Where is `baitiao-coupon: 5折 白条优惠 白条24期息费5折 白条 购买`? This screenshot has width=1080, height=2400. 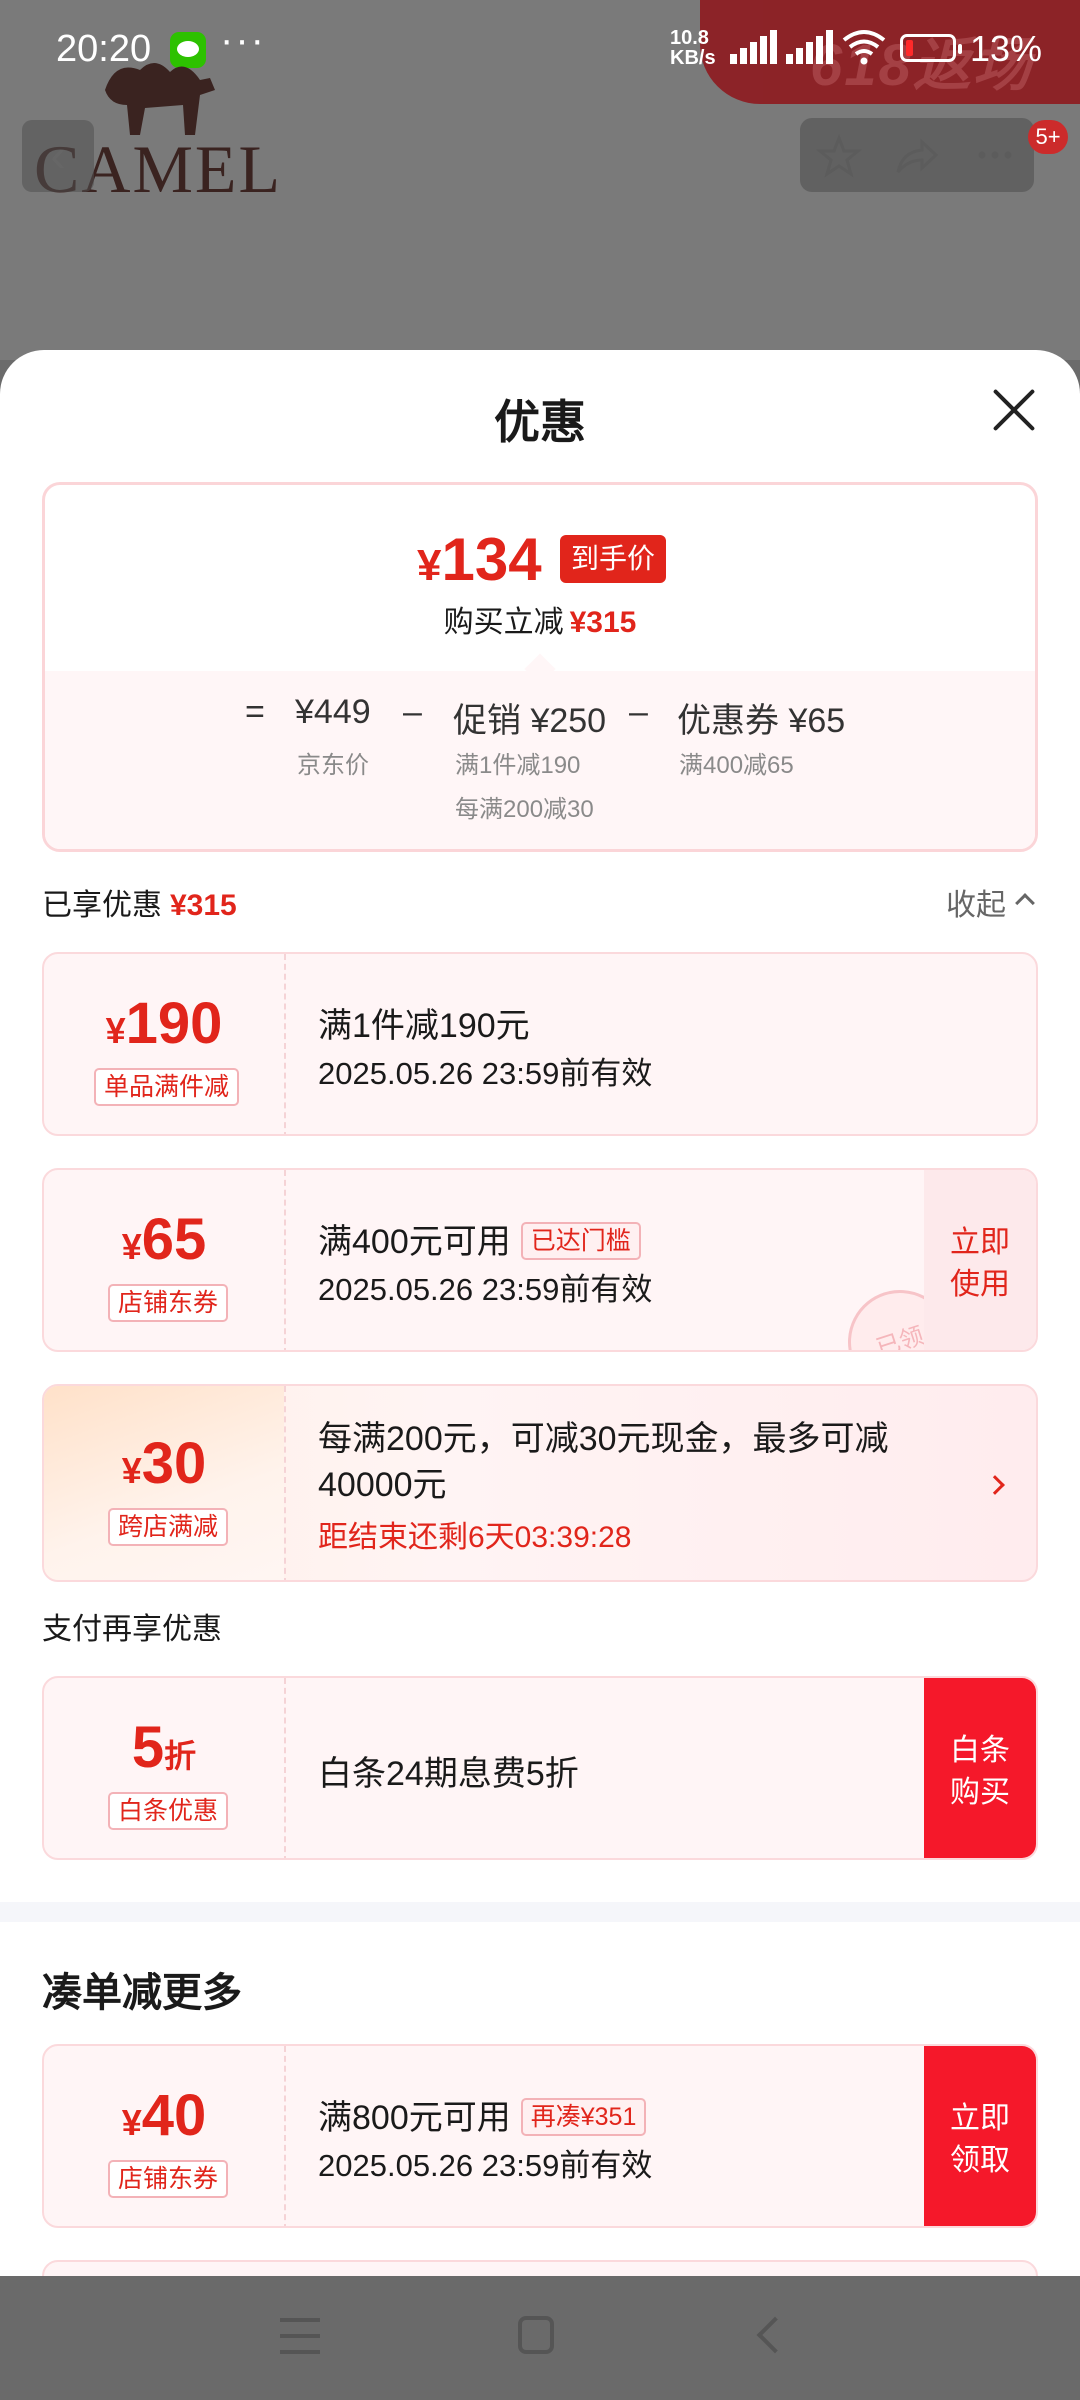 baitiao-coupon: 5折 白条优惠 白条24期息费5折 白条 购买 is located at coordinates (540, 1768).